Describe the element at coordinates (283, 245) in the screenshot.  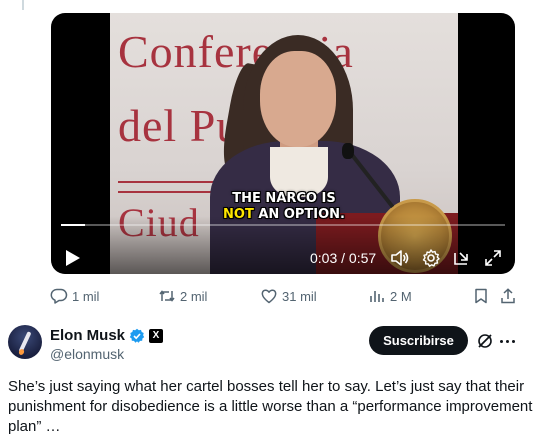
I see `video-controls: 0:03 / 0:57` at that location.